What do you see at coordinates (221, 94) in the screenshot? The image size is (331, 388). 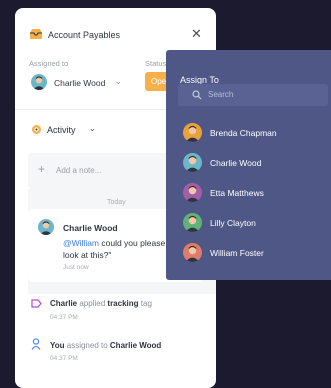 I see `search-placeholder: Search` at bounding box center [221, 94].